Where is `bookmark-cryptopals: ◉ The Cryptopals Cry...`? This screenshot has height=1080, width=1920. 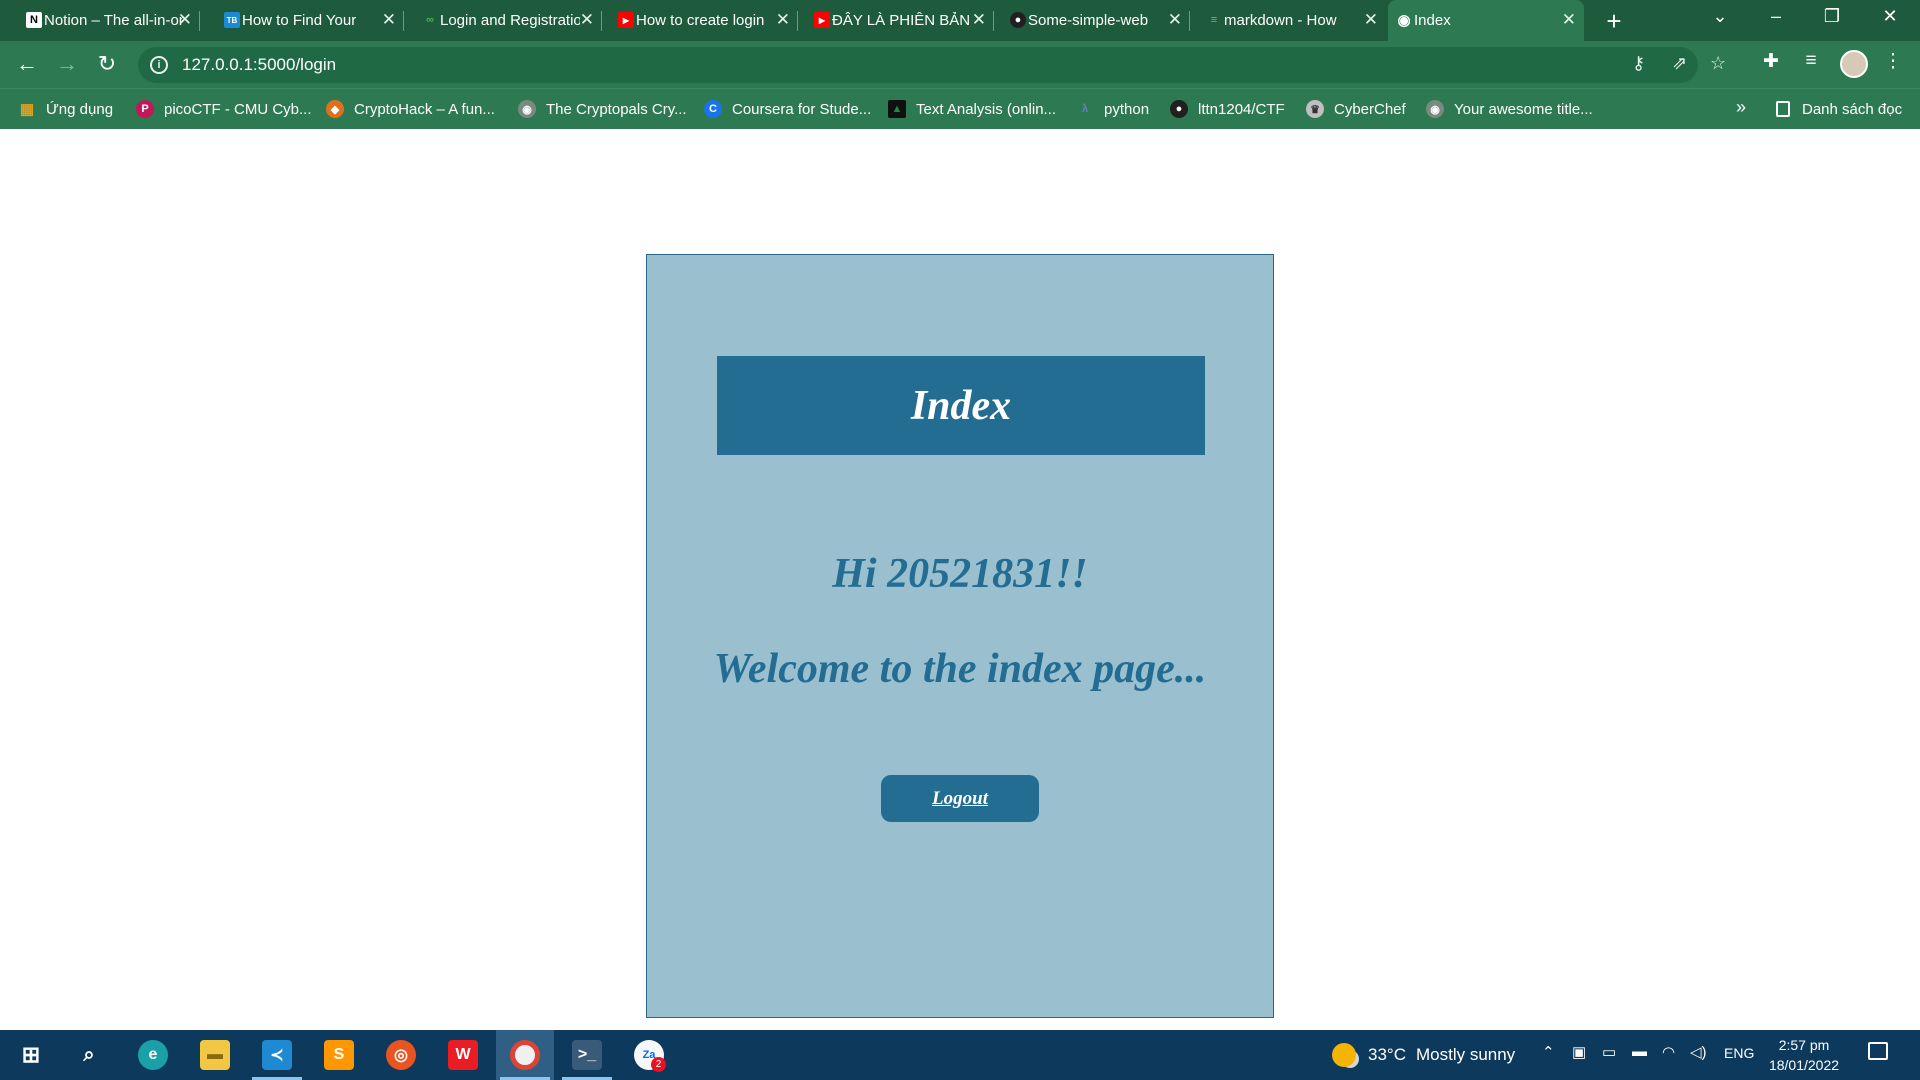 bookmark-cryptopals: ◉ The Cryptopals Cry... is located at coordinates (602, 109).